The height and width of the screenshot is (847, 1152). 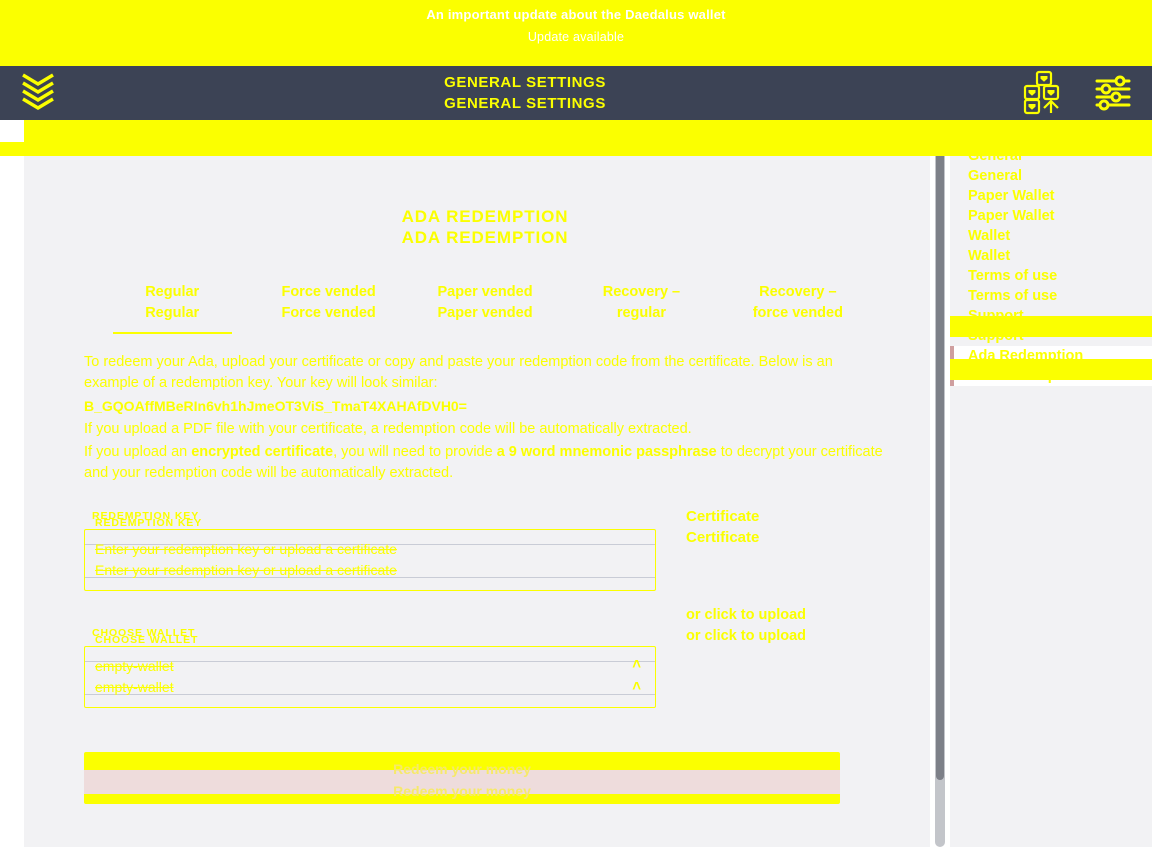 I want to click on tab-recovery-regular-label: Recovery –, so click(x=641, y=292).